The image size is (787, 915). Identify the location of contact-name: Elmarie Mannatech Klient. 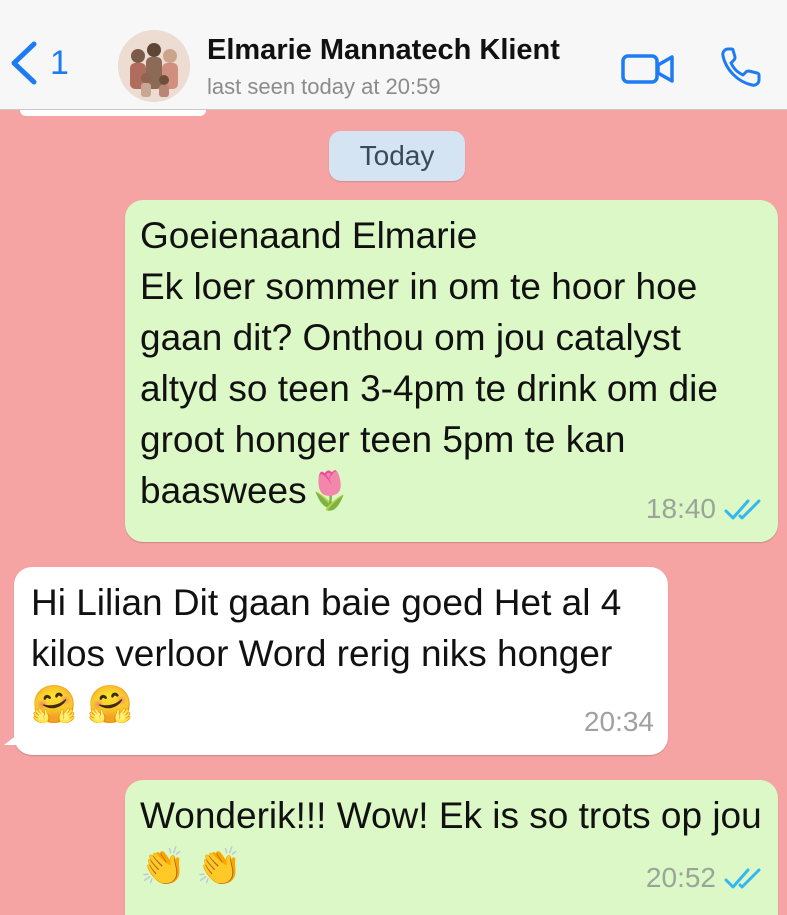
(383, 50).